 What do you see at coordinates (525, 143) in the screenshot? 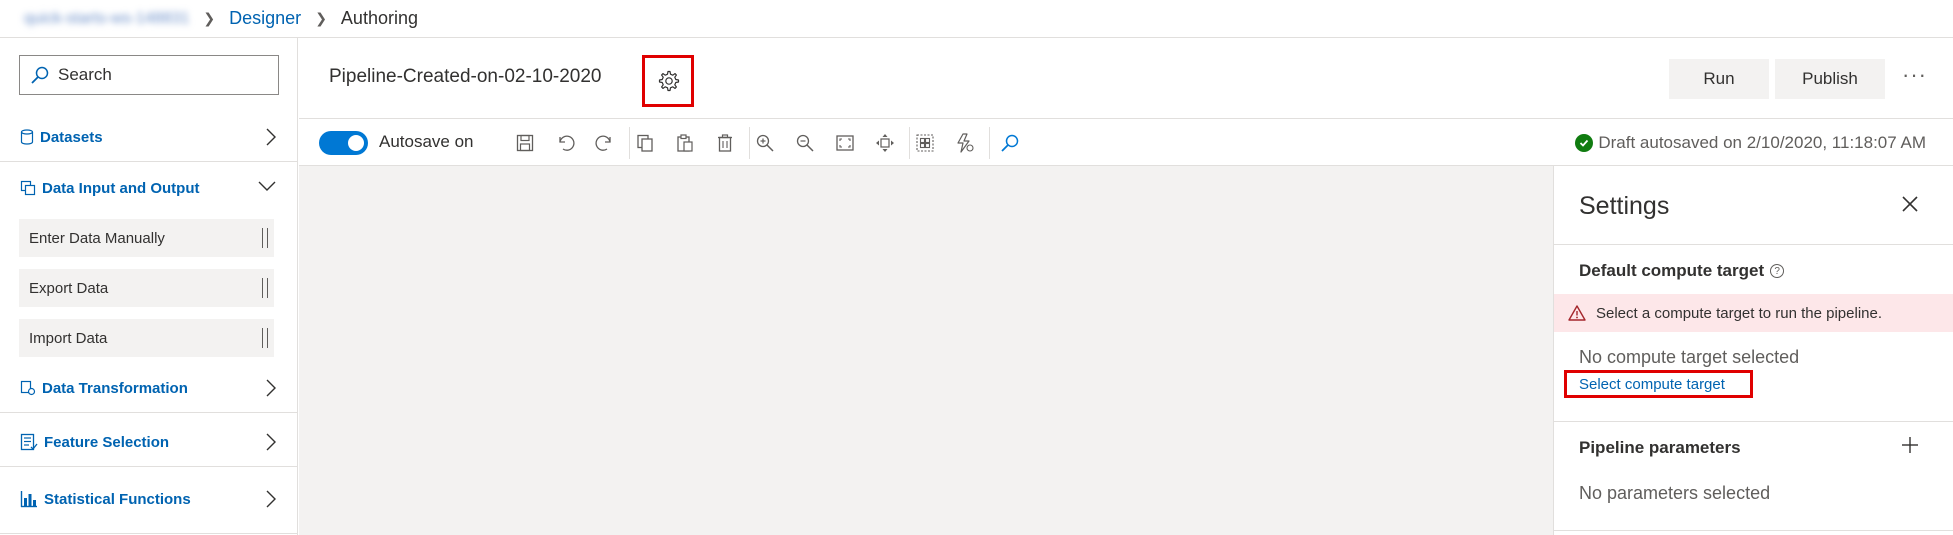
I see `save-icon` at bounding box center [525, 143].